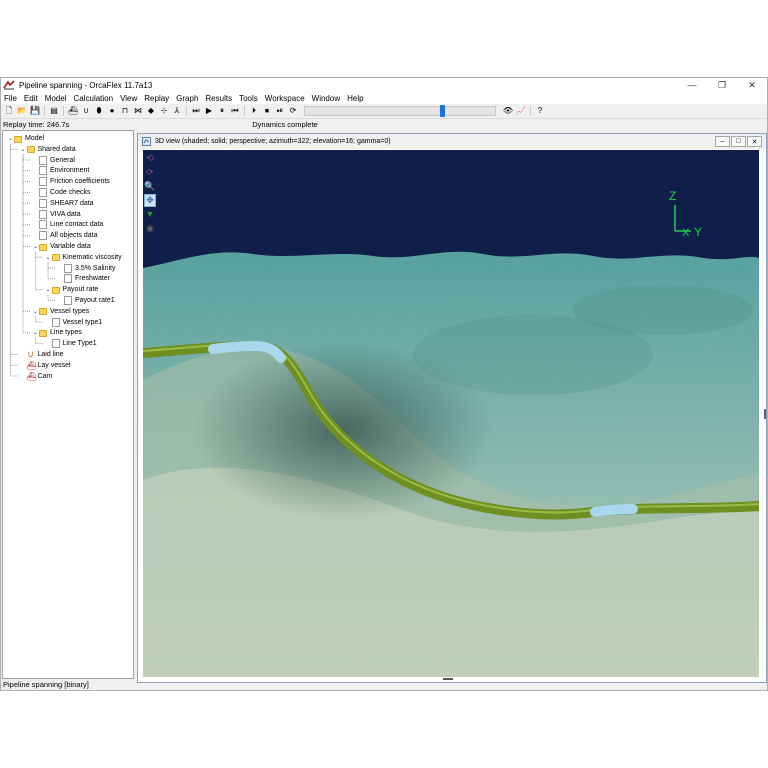  I want to click on menu-replay: Replay, so click(156, 98).